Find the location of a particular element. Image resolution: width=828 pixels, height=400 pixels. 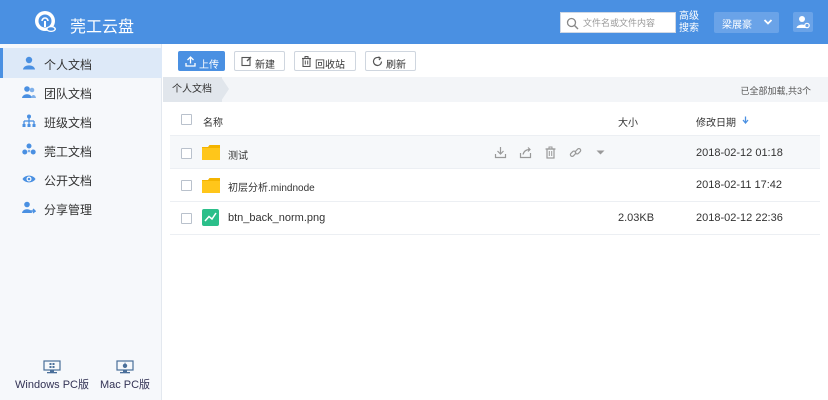

file-name: 测试 is located at coordinates (238, 154).